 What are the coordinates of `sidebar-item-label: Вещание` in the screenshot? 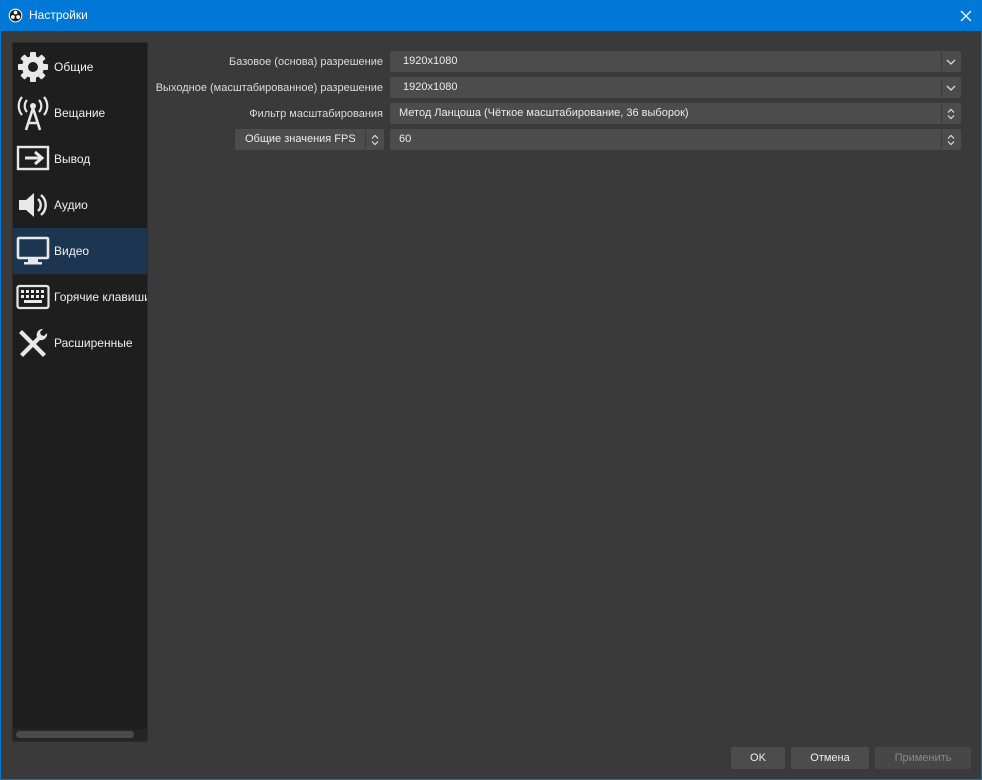 It's located at (80, 113).